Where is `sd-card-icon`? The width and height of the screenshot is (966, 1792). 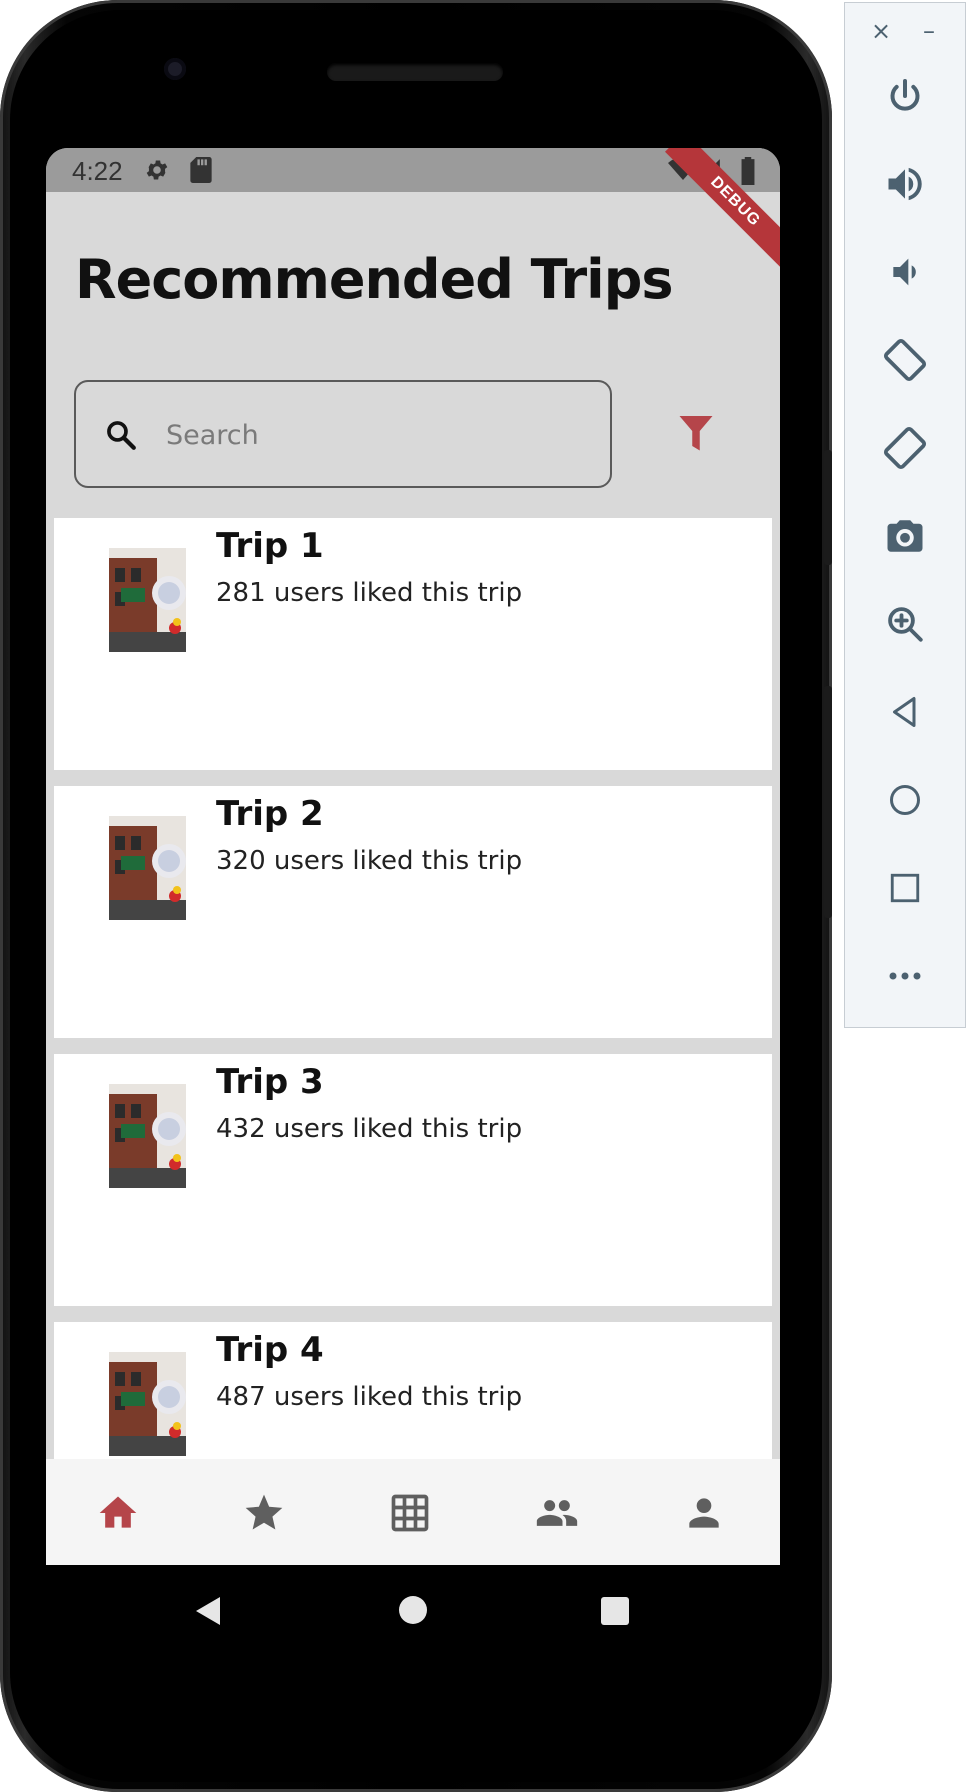
sd-card-icon is located at coordinates (201, 172).